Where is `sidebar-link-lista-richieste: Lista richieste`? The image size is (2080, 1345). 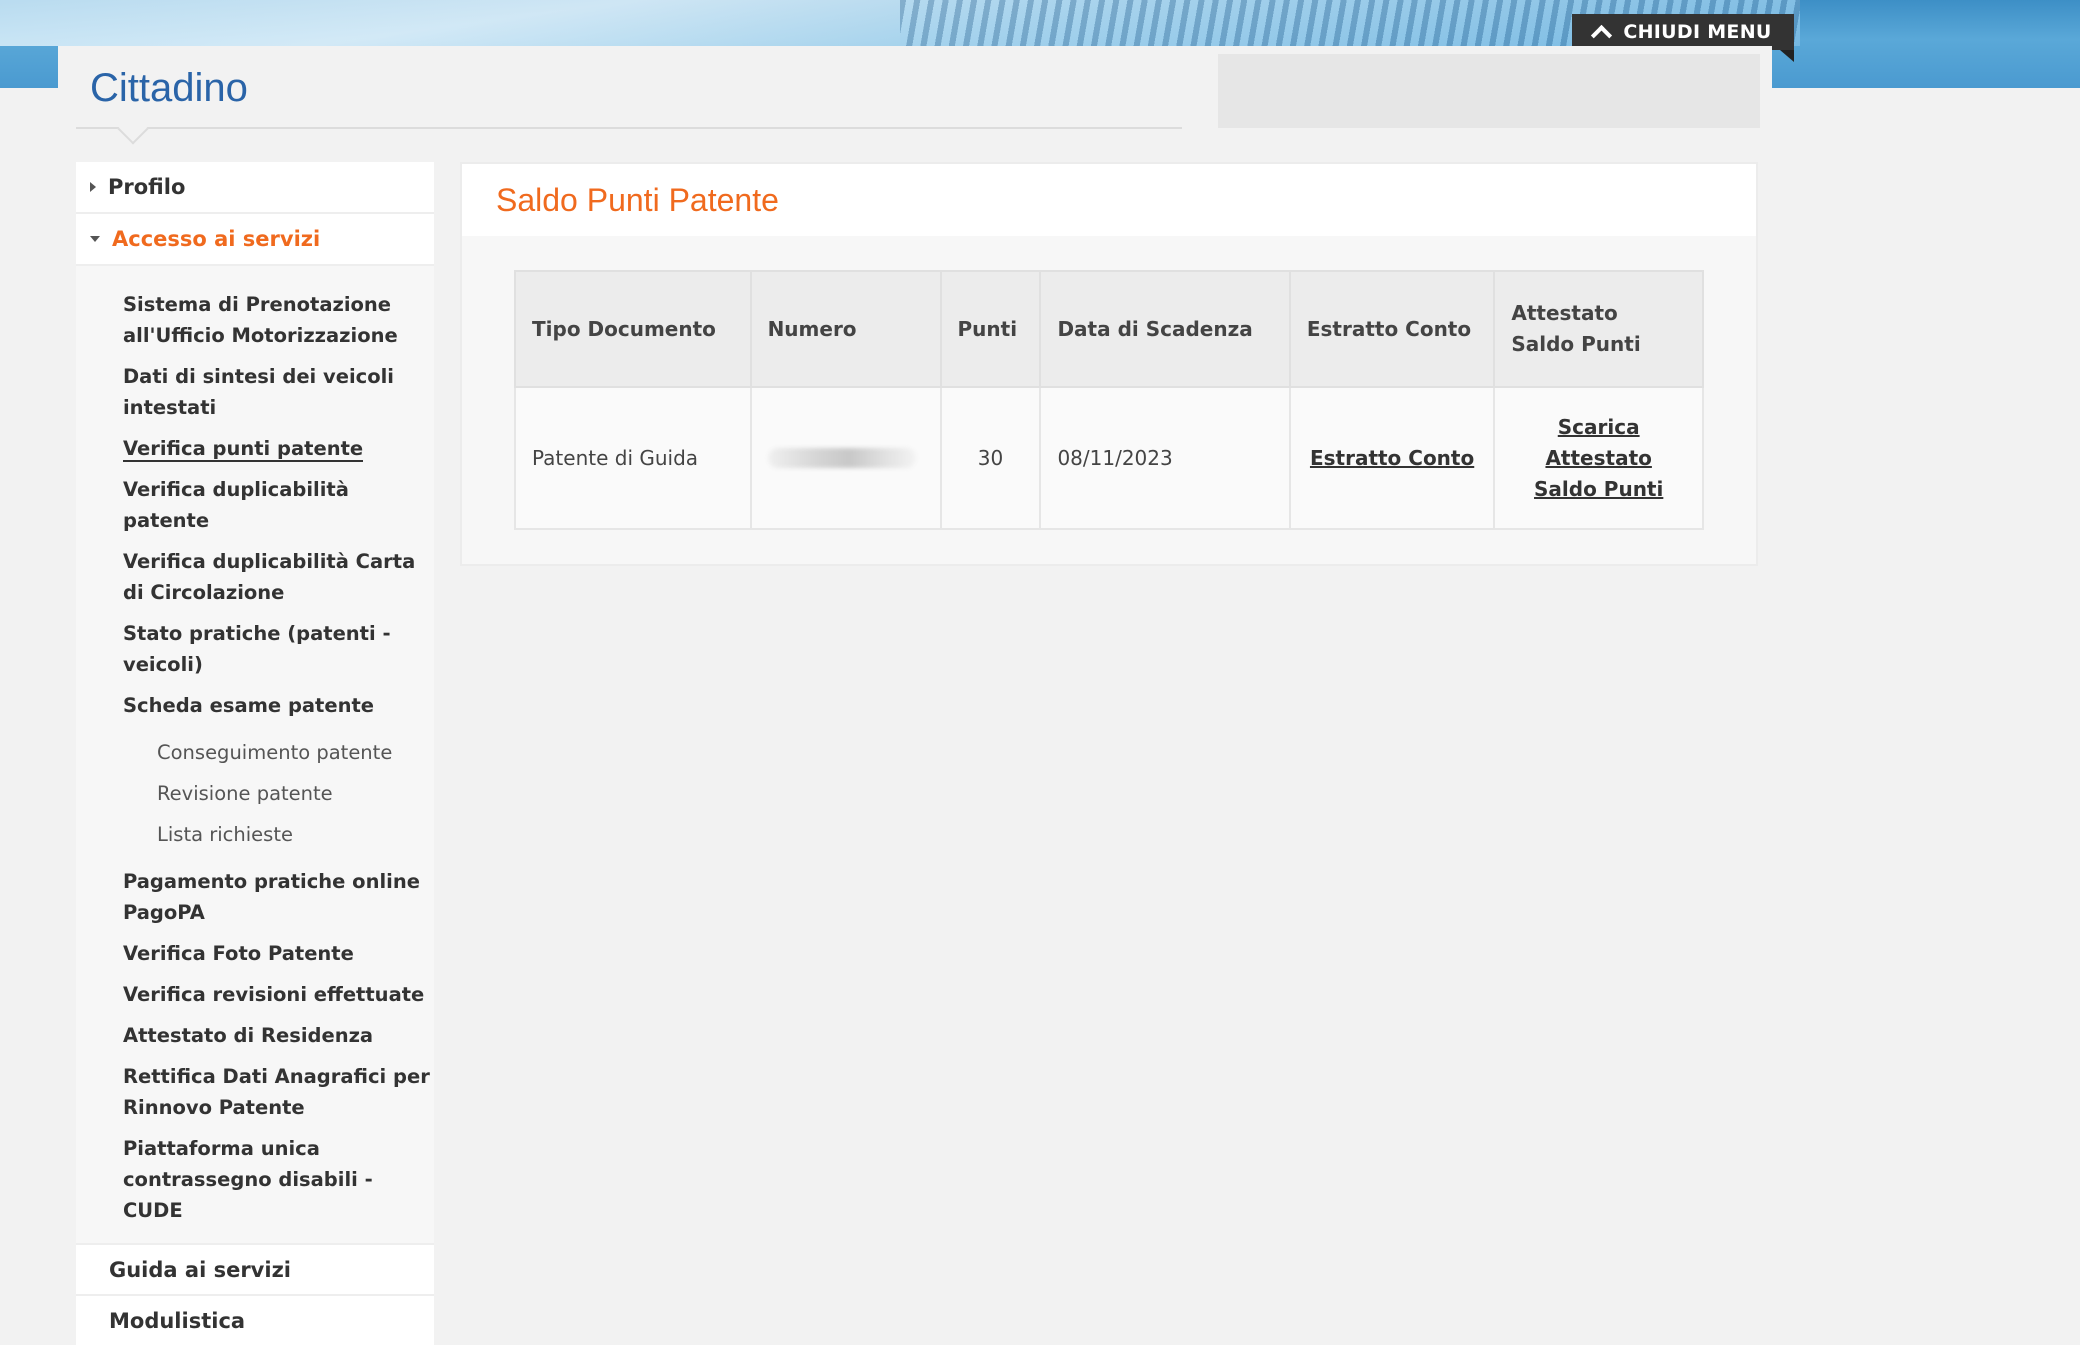 sidebar-link-lista-richieste: Lista richieste is located at coordinates (255, 834).